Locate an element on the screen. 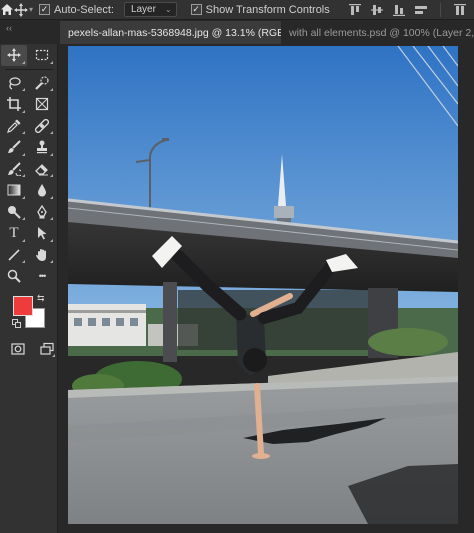 This screenshot has height=533, width=474. quick-selection-icon is located at coordinates (42, 83).